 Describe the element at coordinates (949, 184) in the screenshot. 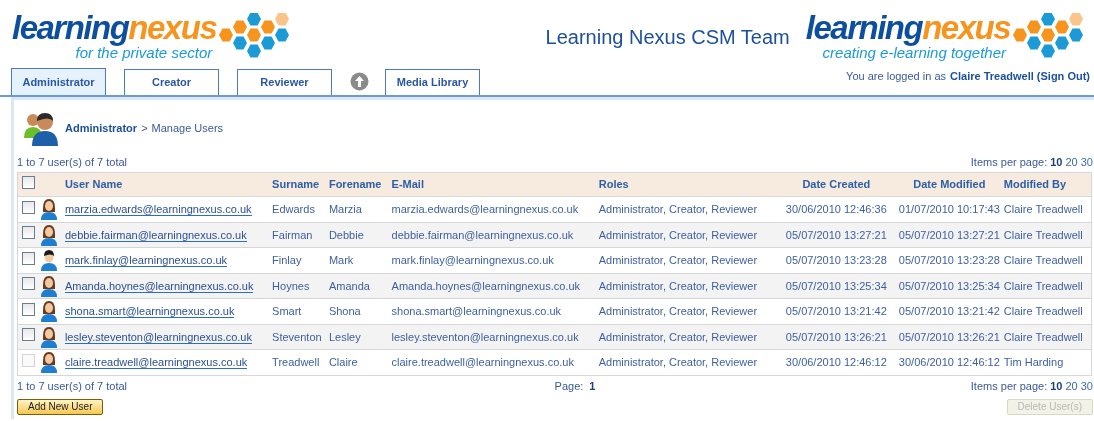

I see `column-header: Date Modified` at that location.